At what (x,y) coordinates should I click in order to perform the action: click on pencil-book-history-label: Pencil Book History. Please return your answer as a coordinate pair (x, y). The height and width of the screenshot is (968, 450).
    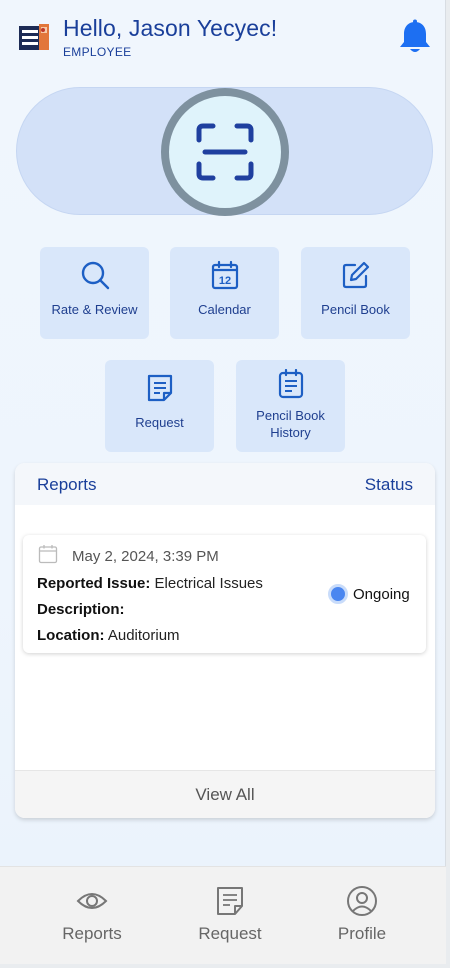
    Looking at the image, I should click on (290, 424).